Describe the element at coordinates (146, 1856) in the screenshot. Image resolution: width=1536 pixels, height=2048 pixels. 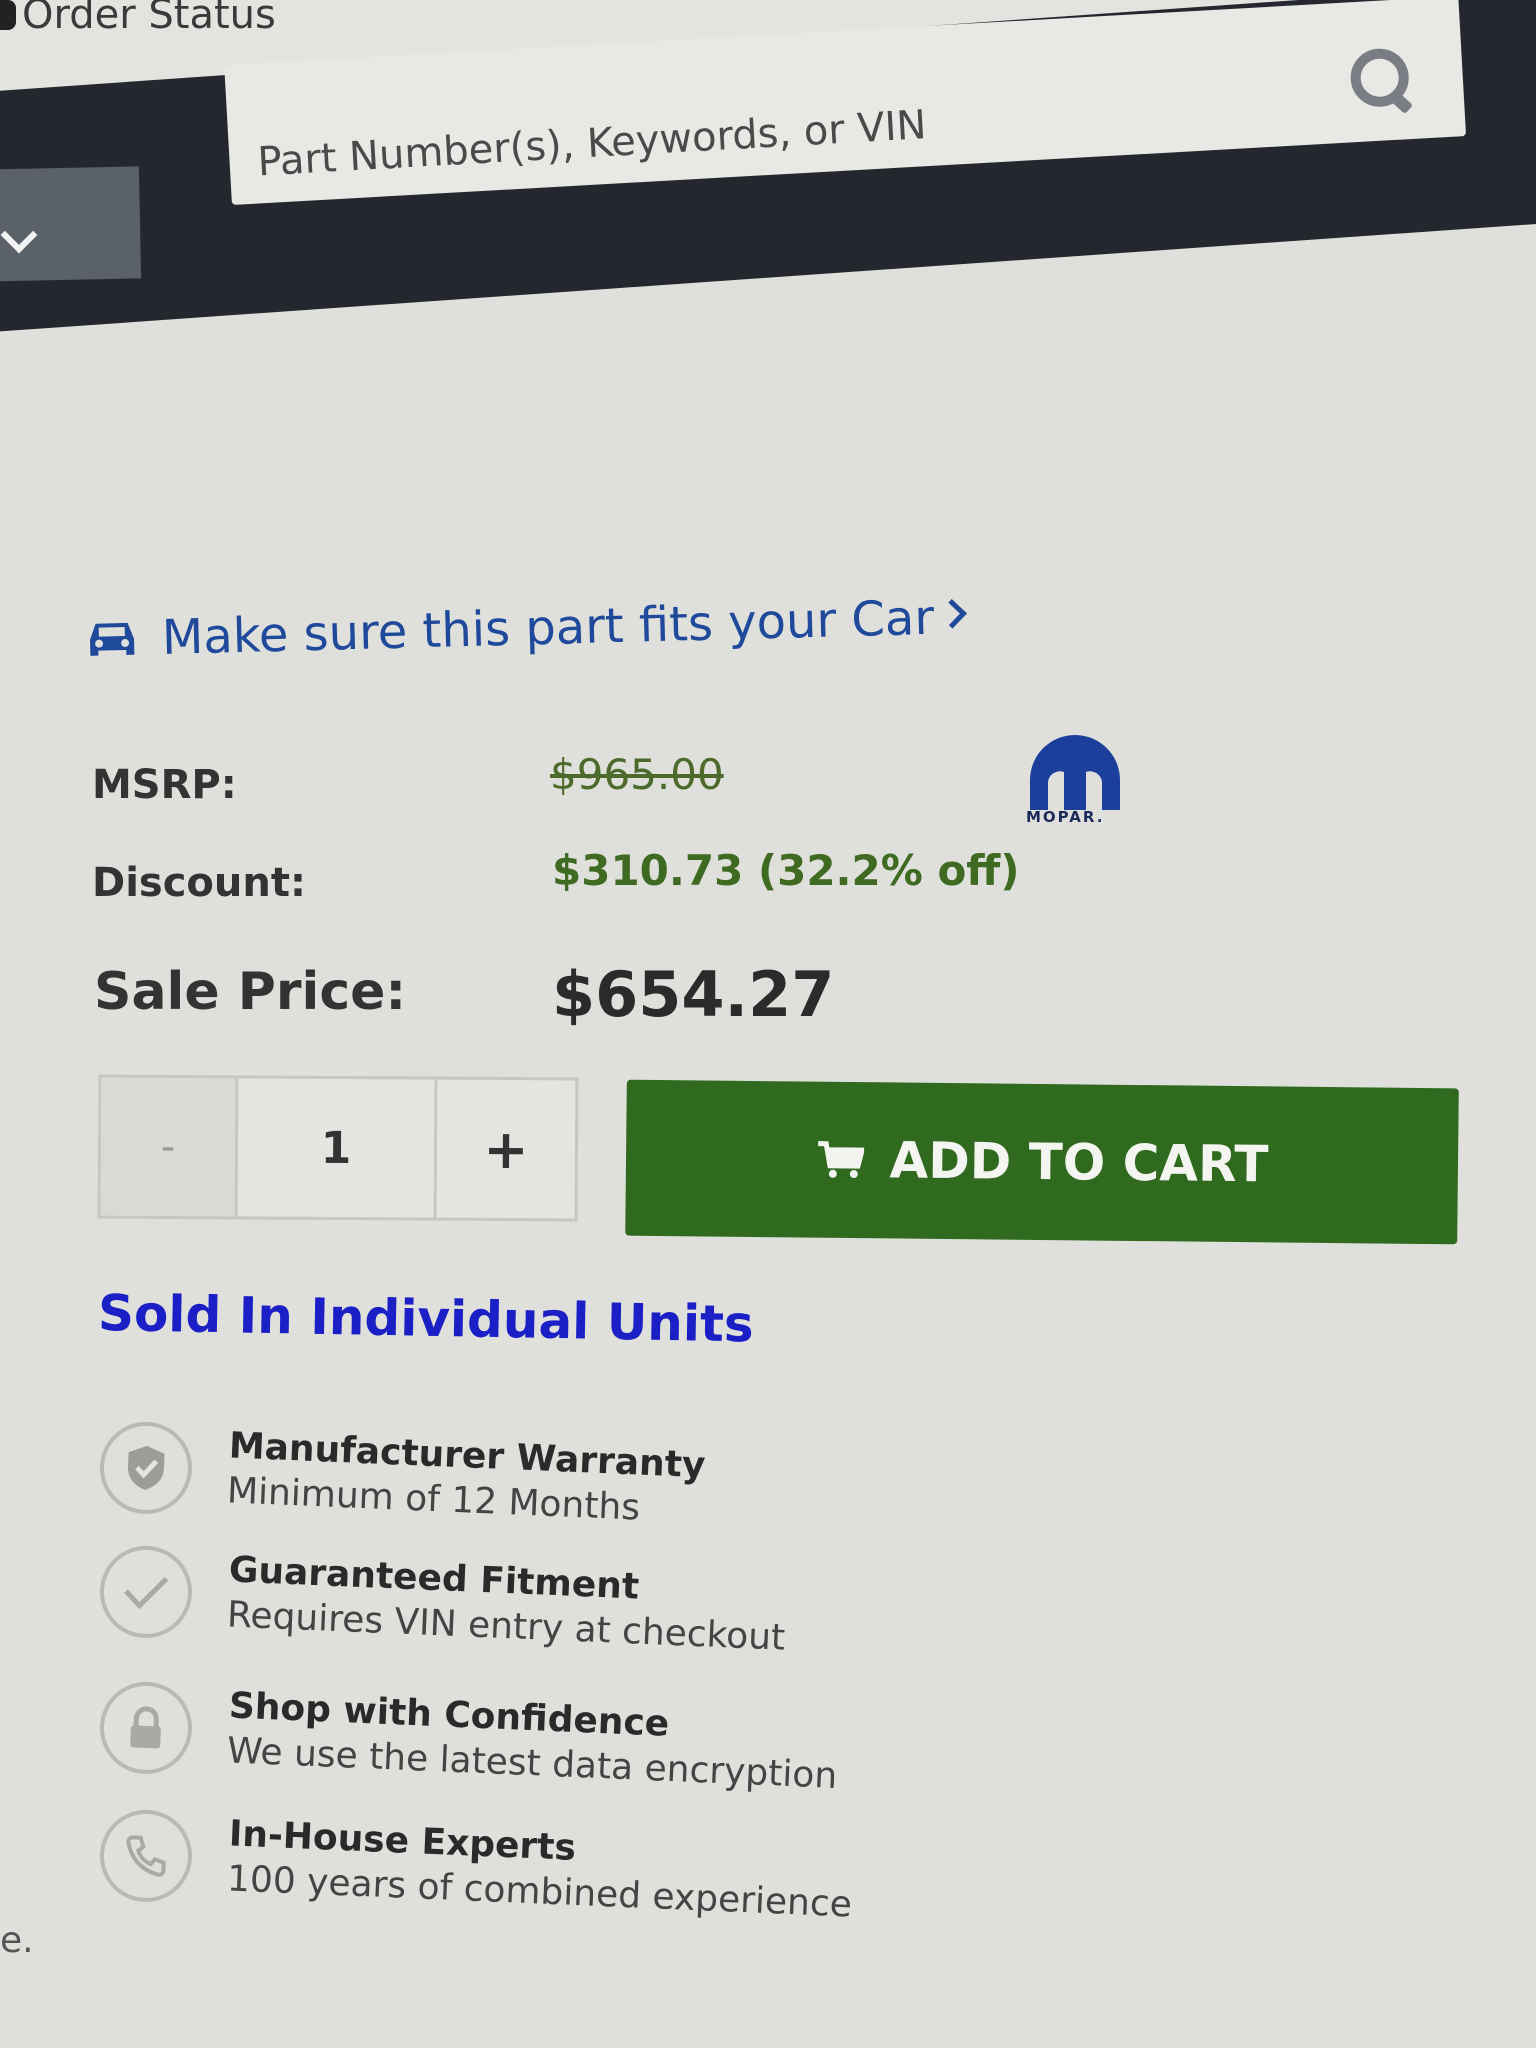
I see `phone-icon` at that location.